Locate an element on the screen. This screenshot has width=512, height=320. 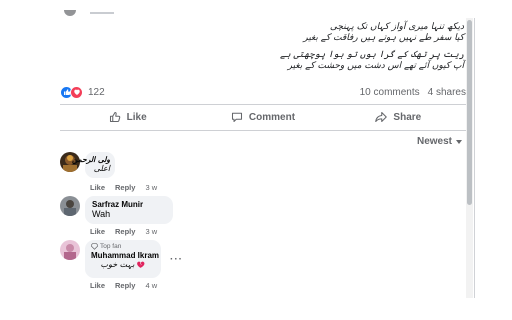
love-reaction-icon is located at coordinates (76, 92).